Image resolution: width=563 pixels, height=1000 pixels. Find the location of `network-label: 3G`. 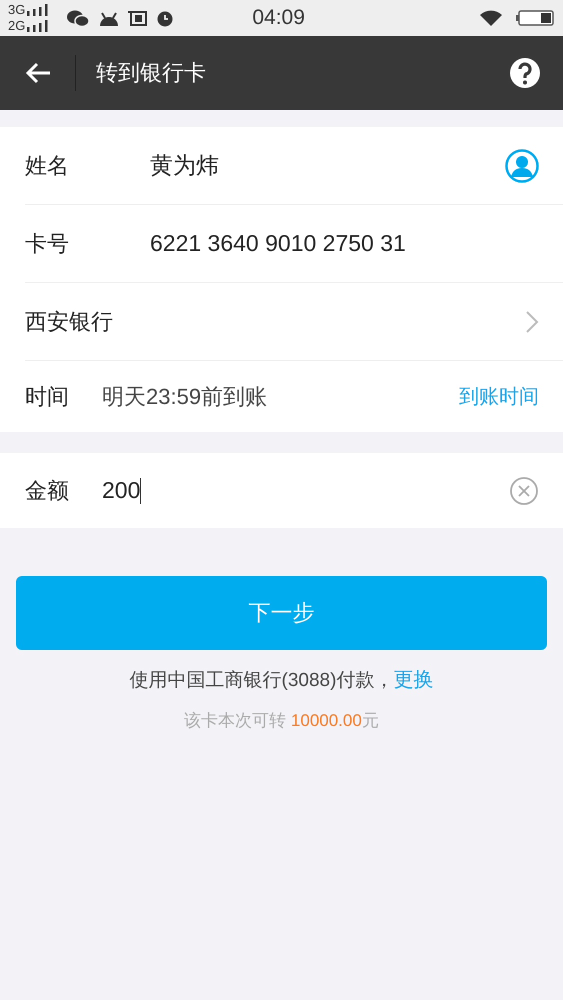

network-label: 3G is located at coordinates (17, 10).